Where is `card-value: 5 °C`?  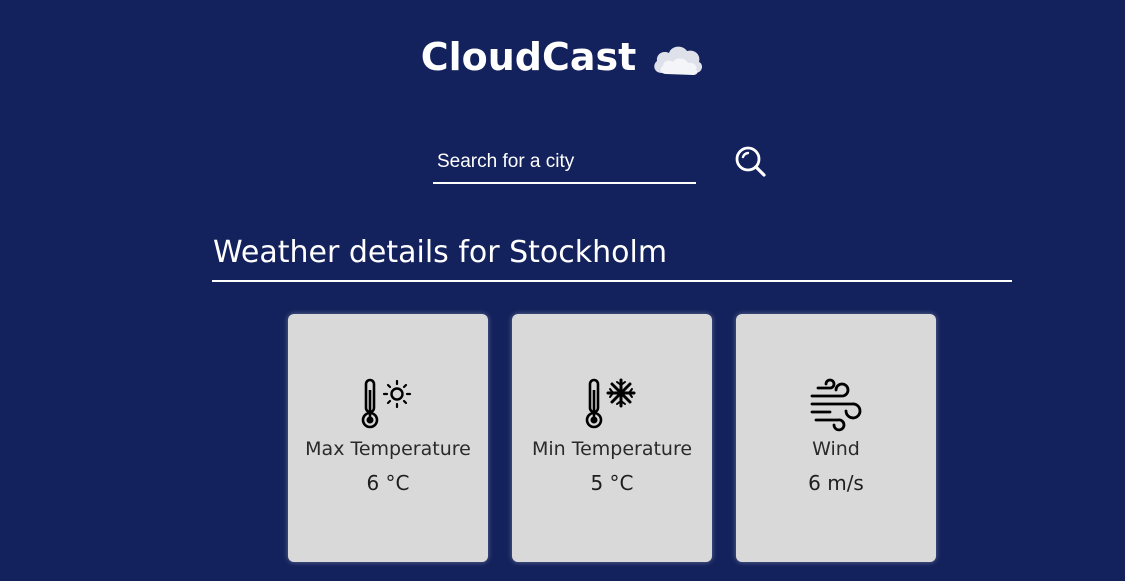 card-value: 5 °C is located at coordinates (612, 483).